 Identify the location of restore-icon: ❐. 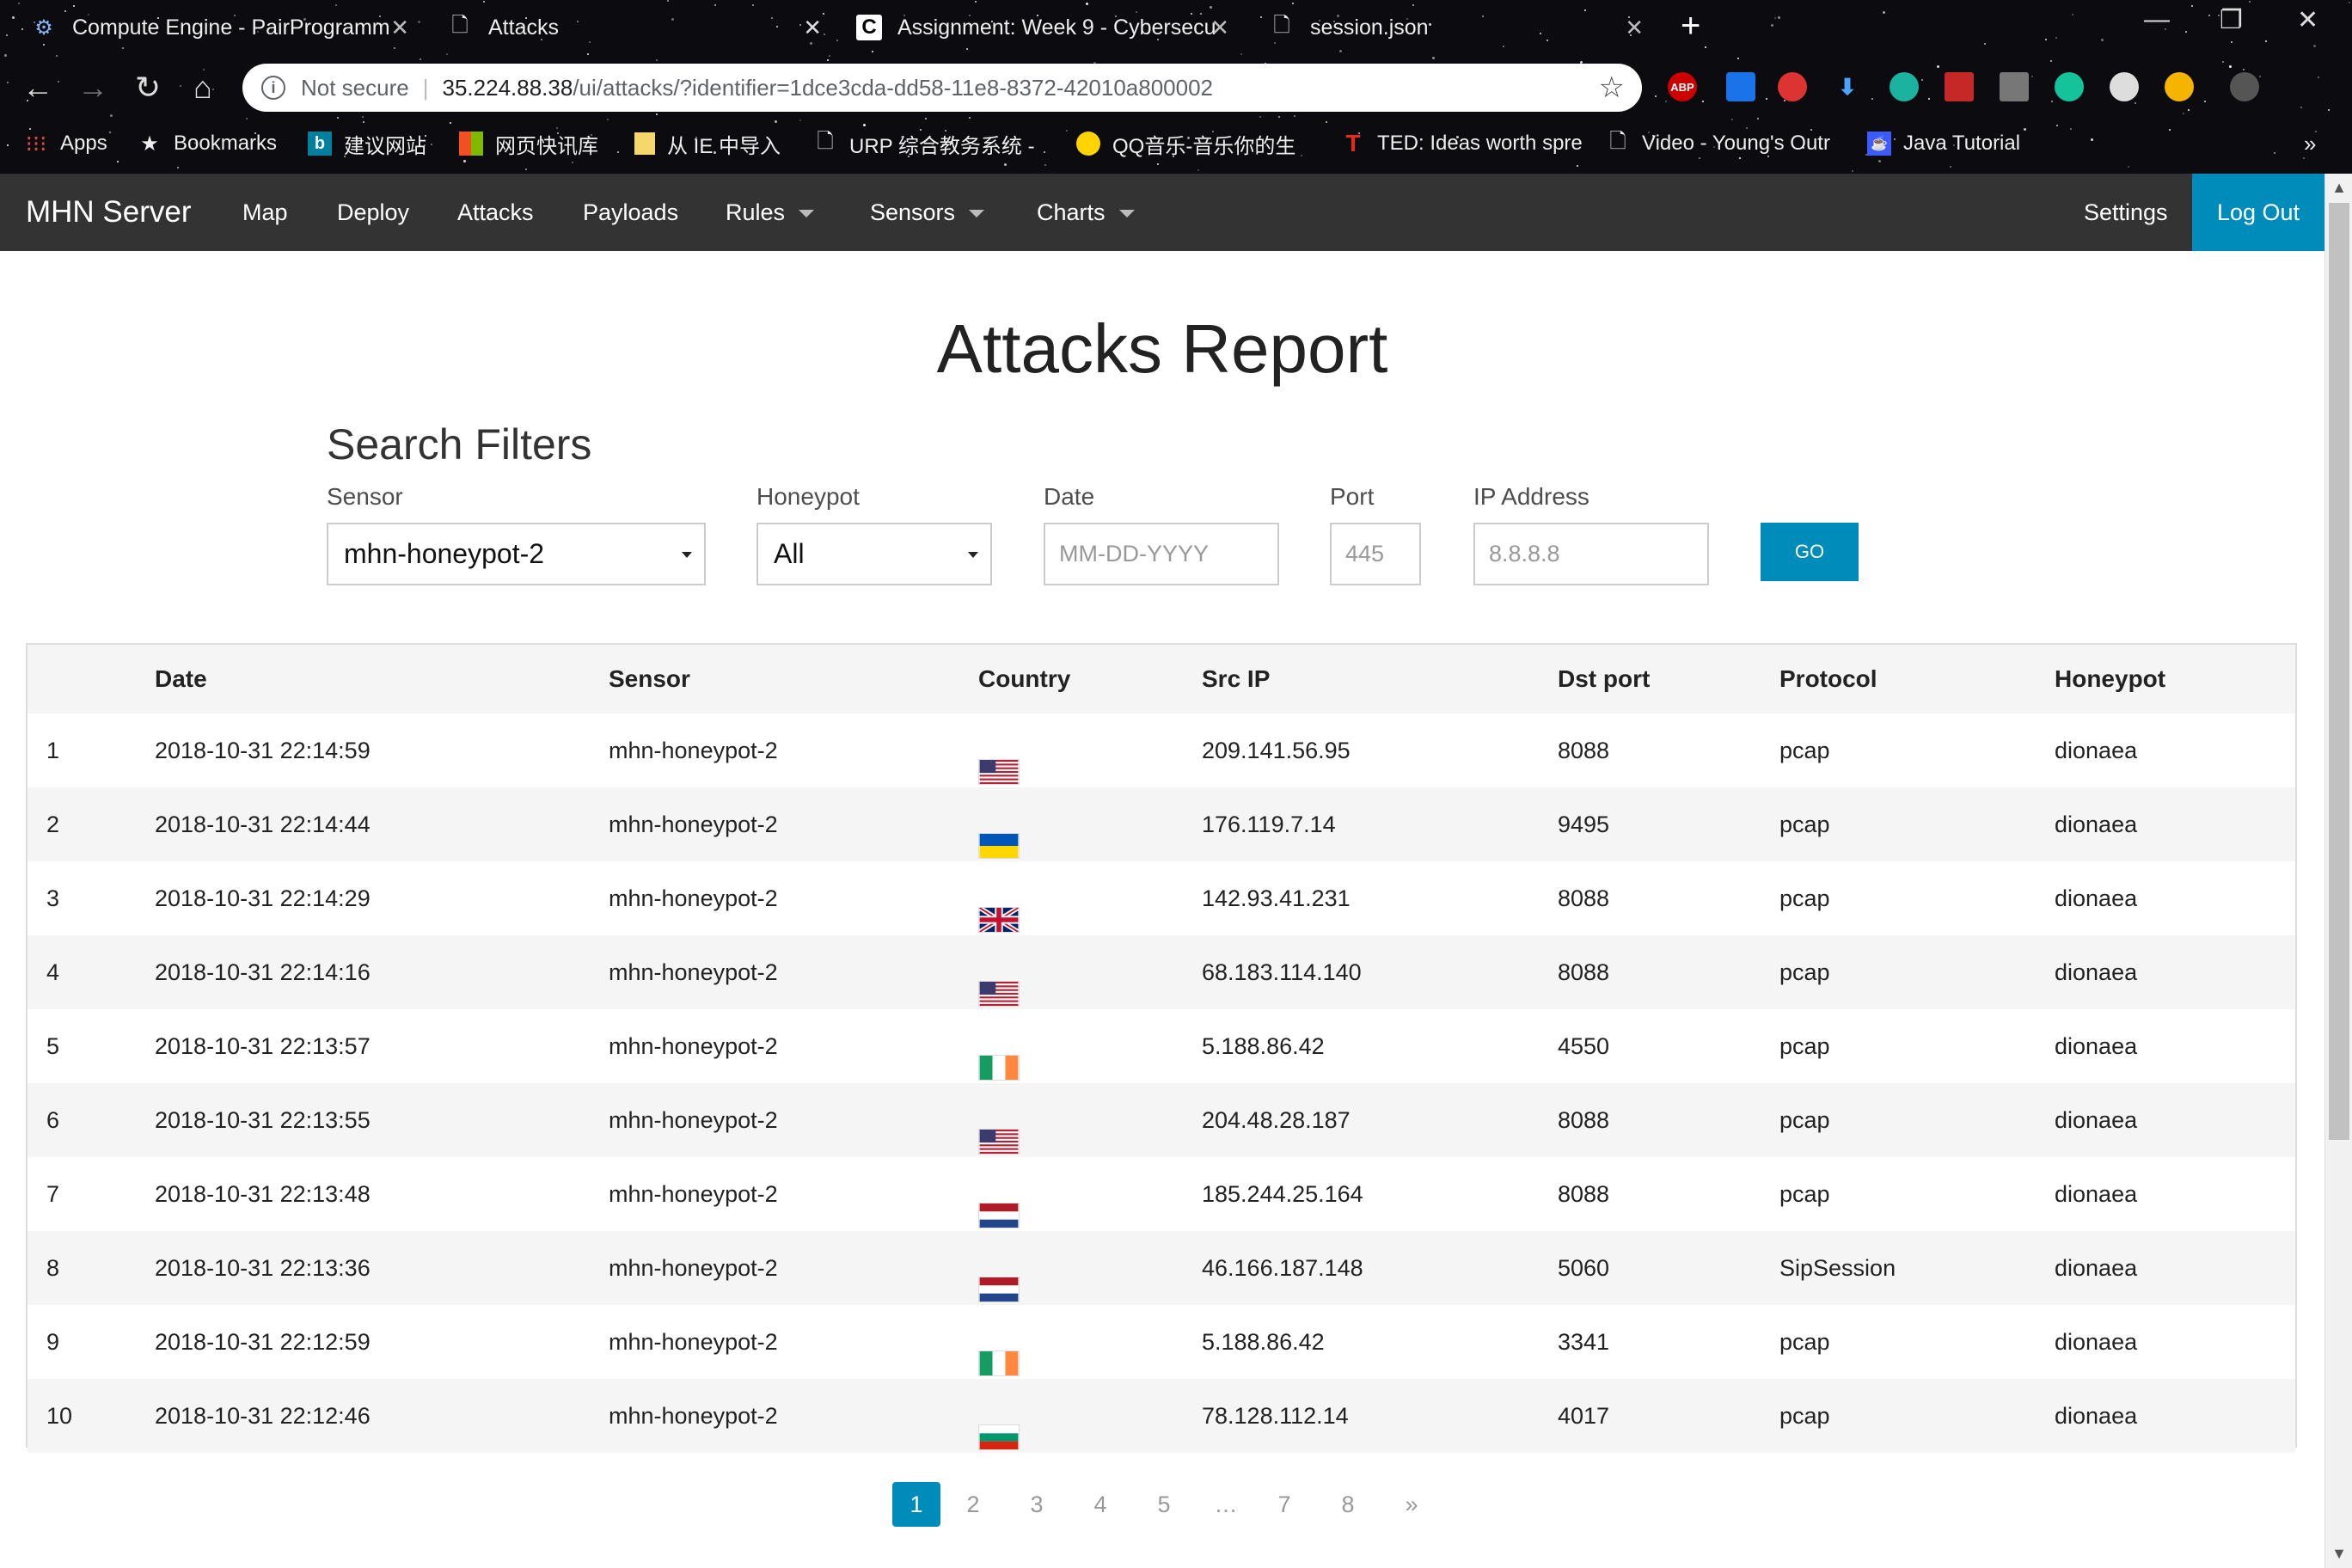
(2231, 20).